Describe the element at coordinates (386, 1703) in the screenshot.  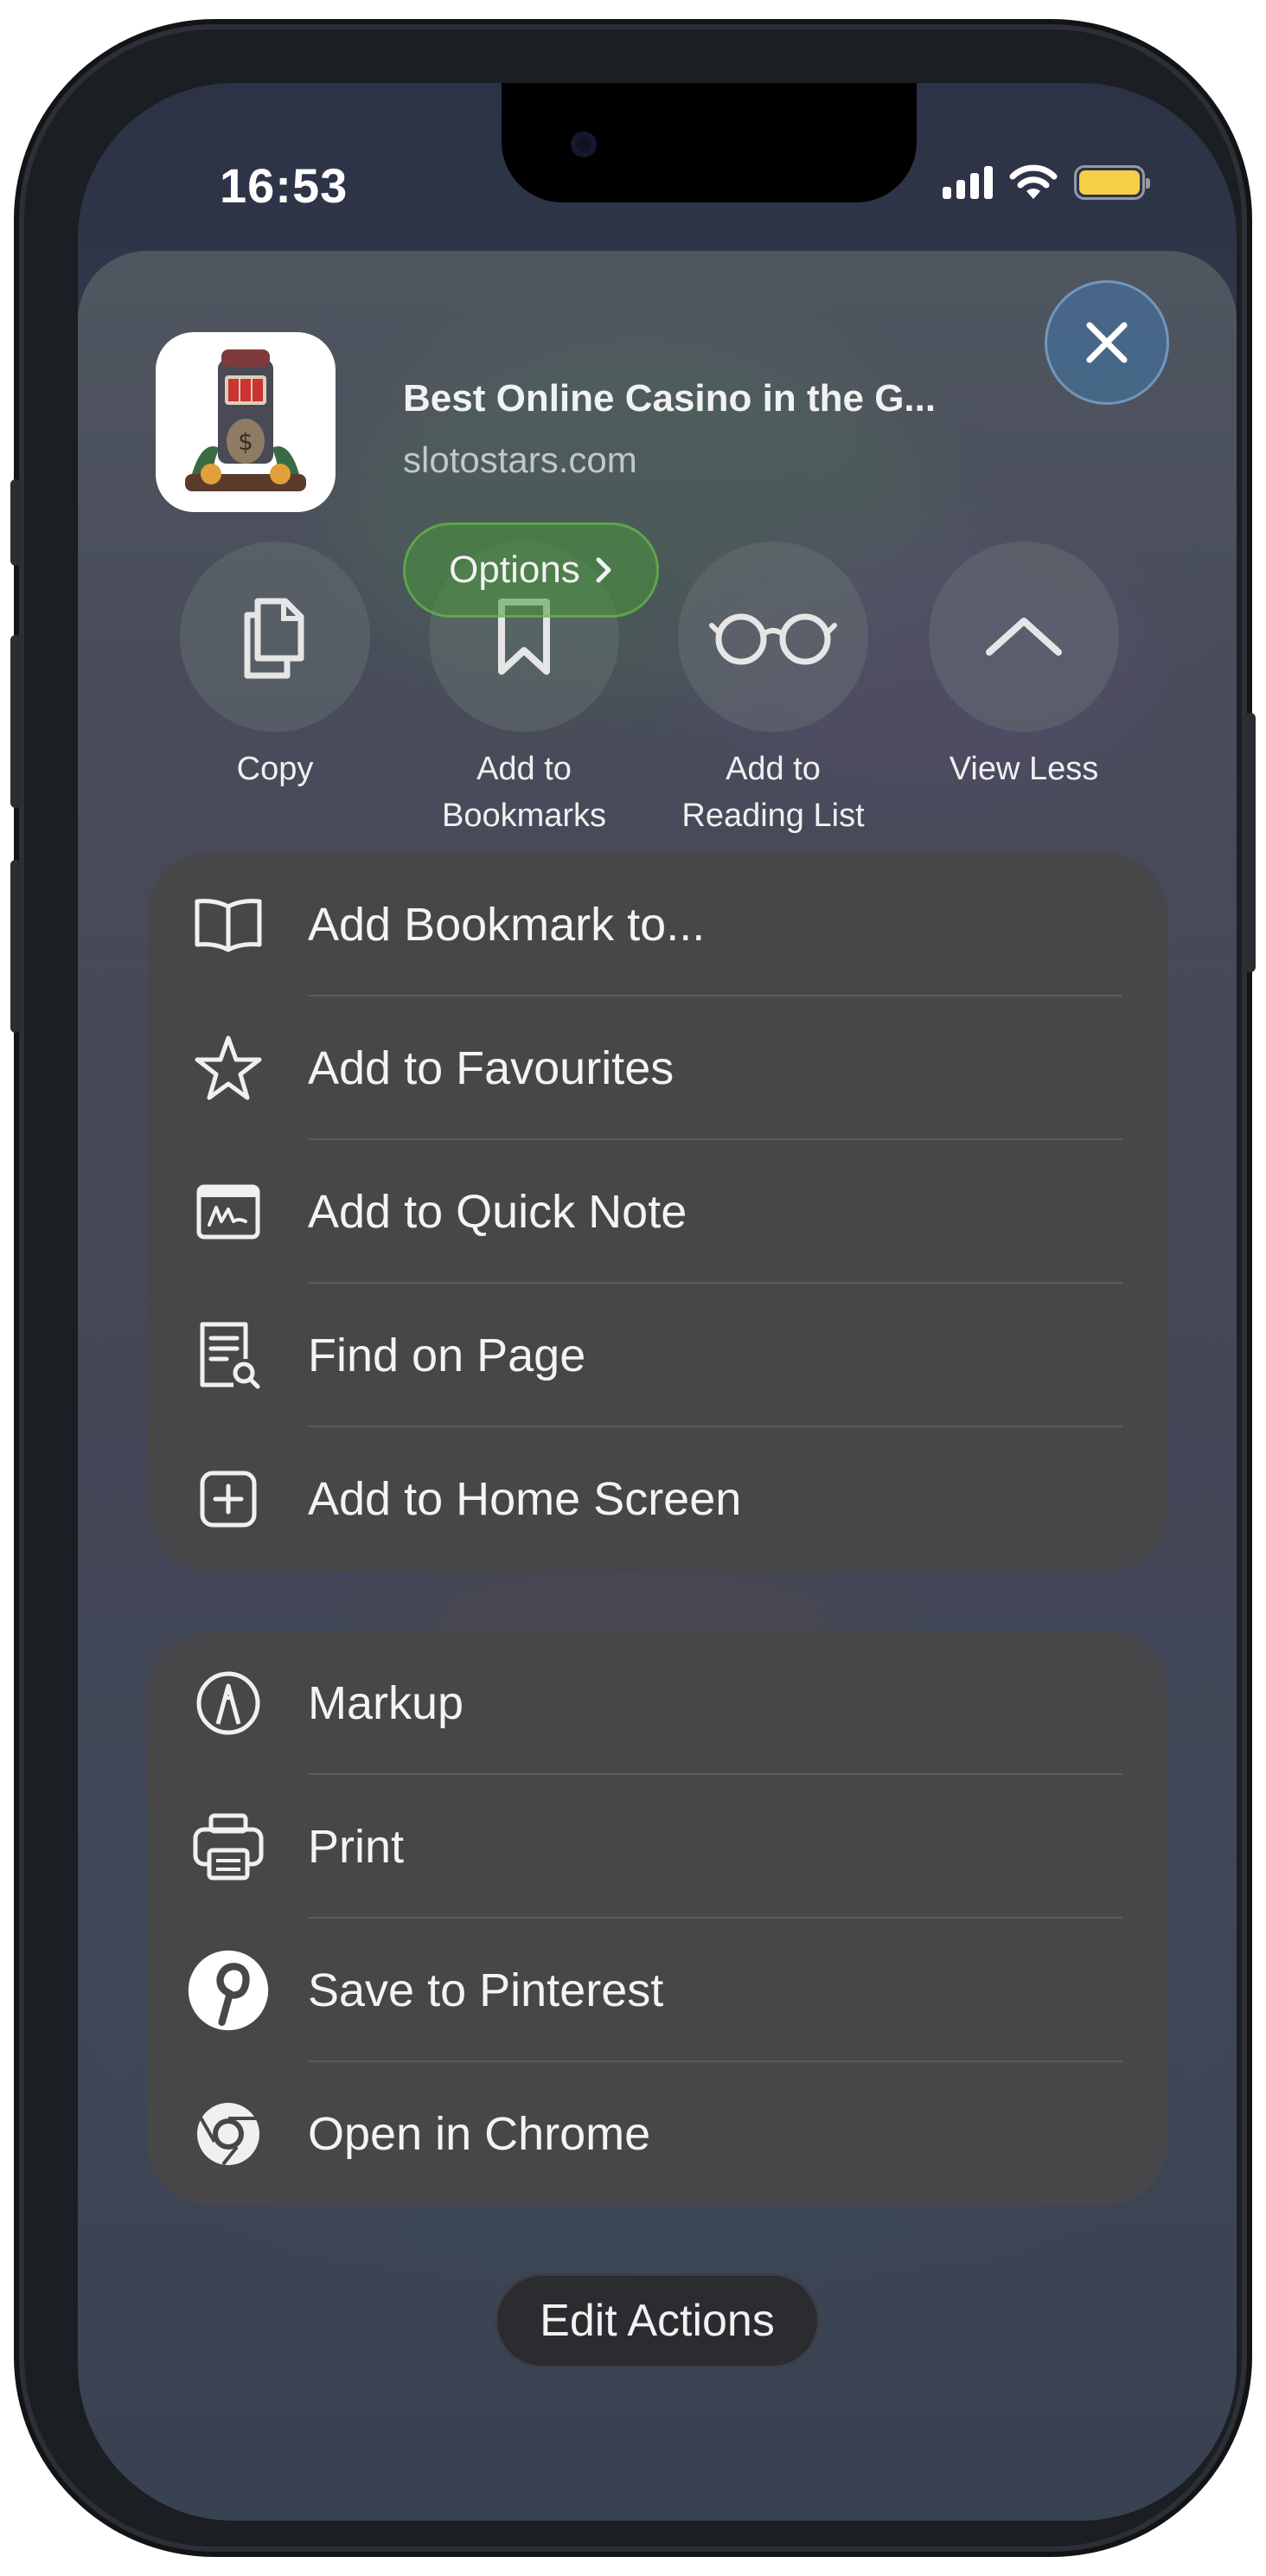
I see `action-label: Markup` at that location.